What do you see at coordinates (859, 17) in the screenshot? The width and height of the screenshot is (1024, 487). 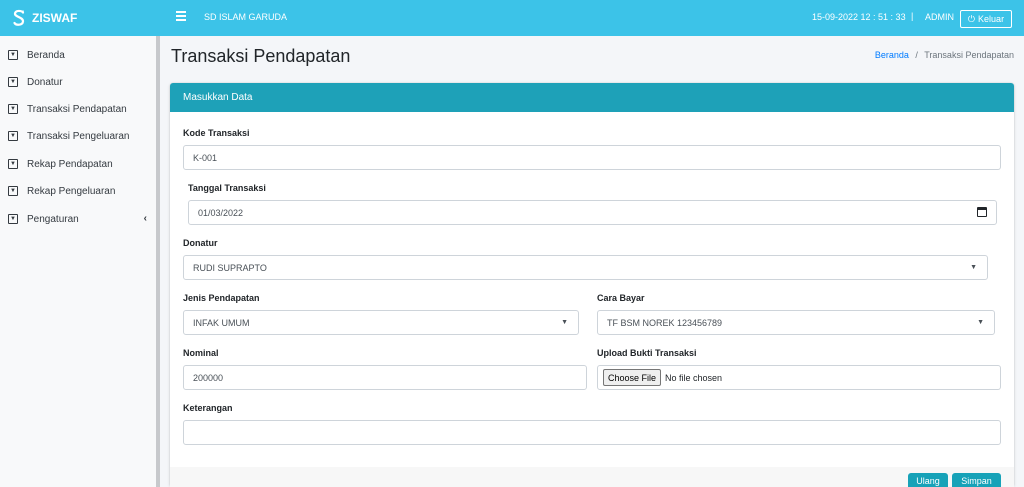 I see `datetime: 15-09-2022 12 : 51 : 33` at bounding box center [859, 17].